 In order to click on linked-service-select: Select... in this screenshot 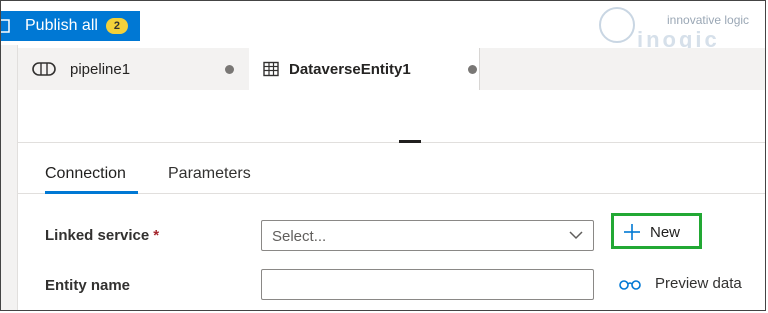, I will do `click(427, 235)`.